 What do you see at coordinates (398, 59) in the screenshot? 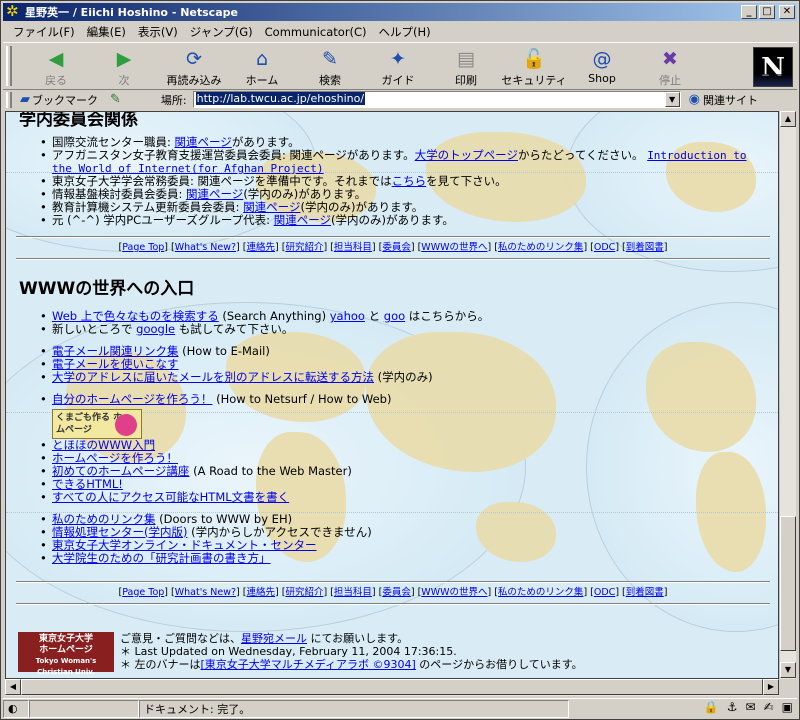
I see `guide-icon: ✦` at bounding box center [398, 59].